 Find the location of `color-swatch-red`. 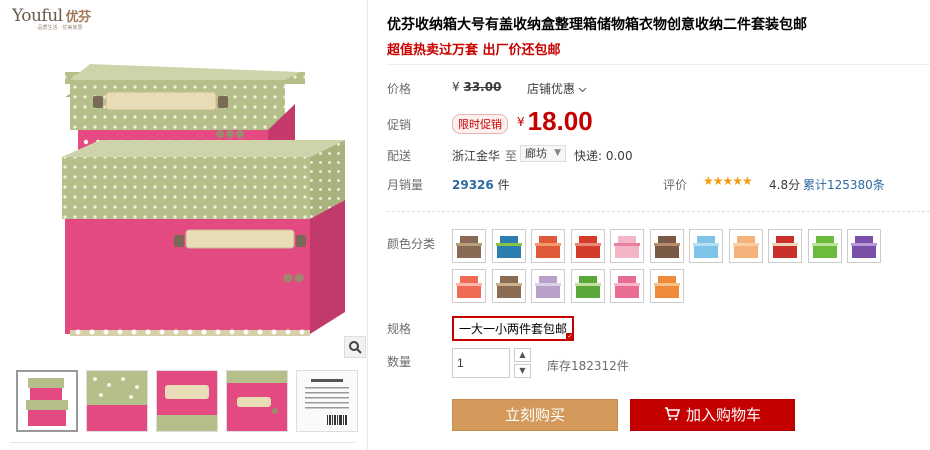

color-swatch-red is located at coordinates (587, 246).